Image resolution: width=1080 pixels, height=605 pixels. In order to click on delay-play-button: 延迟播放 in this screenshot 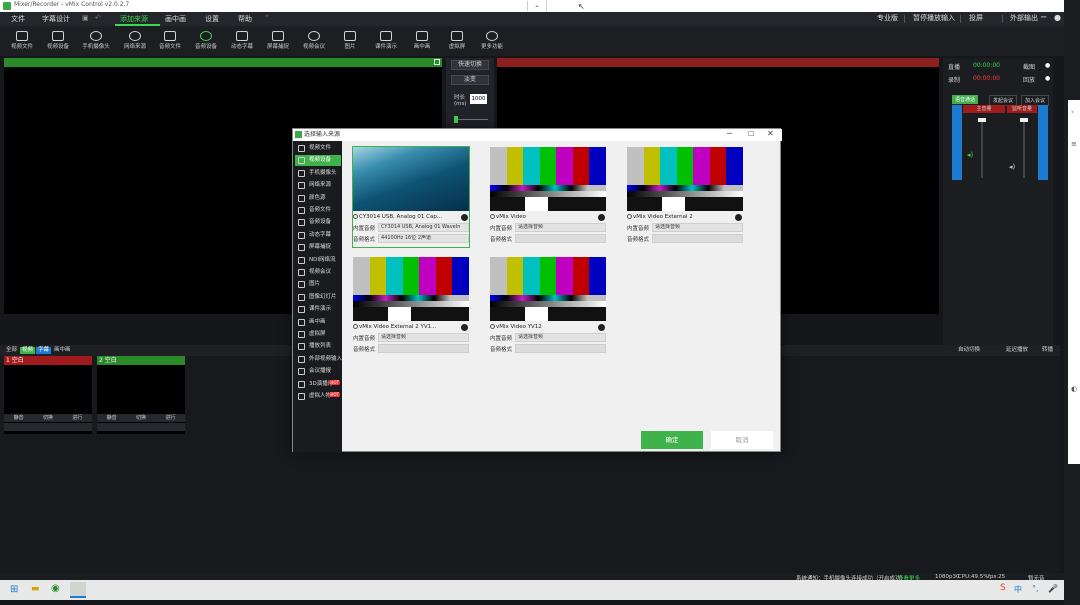, I will do `click(1017, 350)`.